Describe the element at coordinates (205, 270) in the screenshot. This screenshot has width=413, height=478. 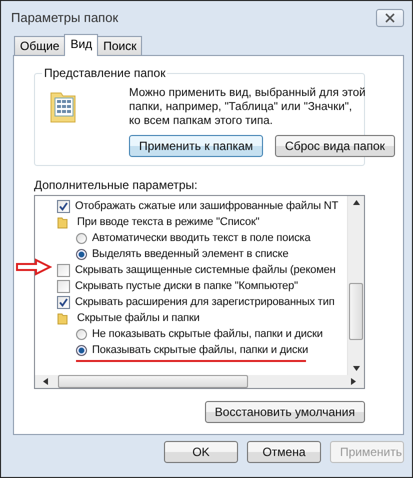
I see `option-label: Скрывать защищенные системные файлы (рекомен` at that location.